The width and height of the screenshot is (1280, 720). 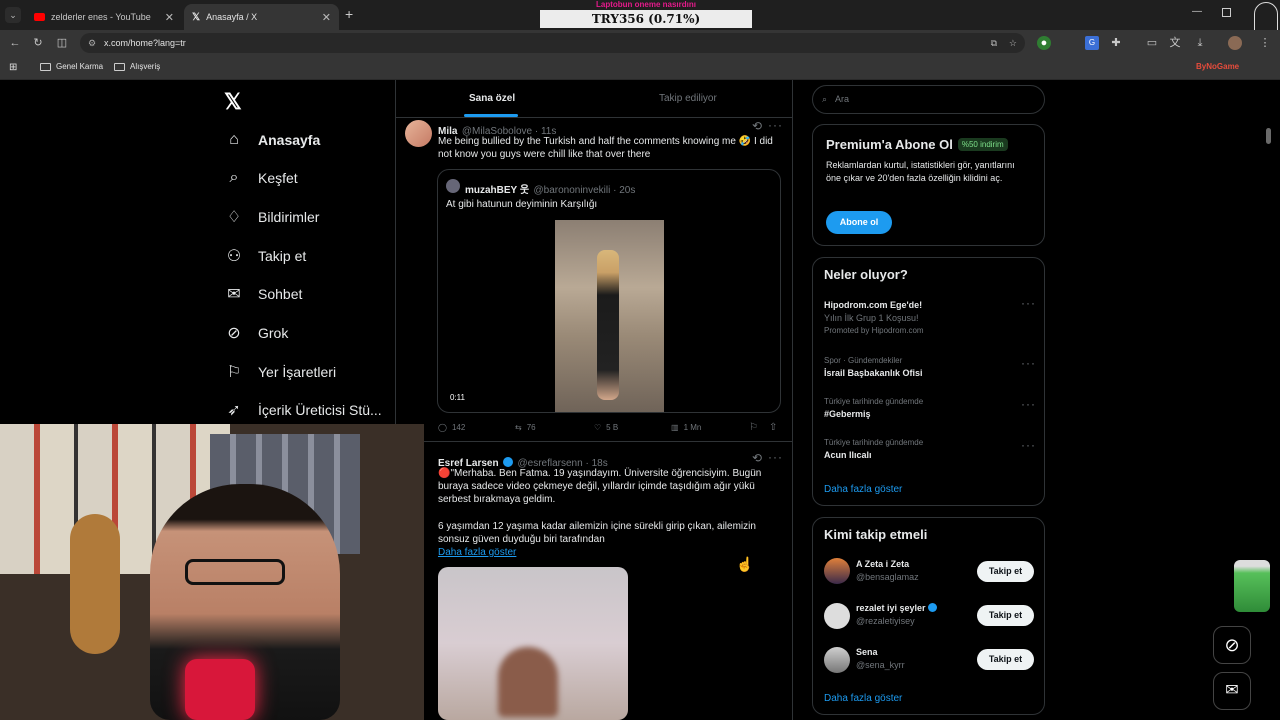 I want to click on reply-count: 142, so click(x=458, y=427).